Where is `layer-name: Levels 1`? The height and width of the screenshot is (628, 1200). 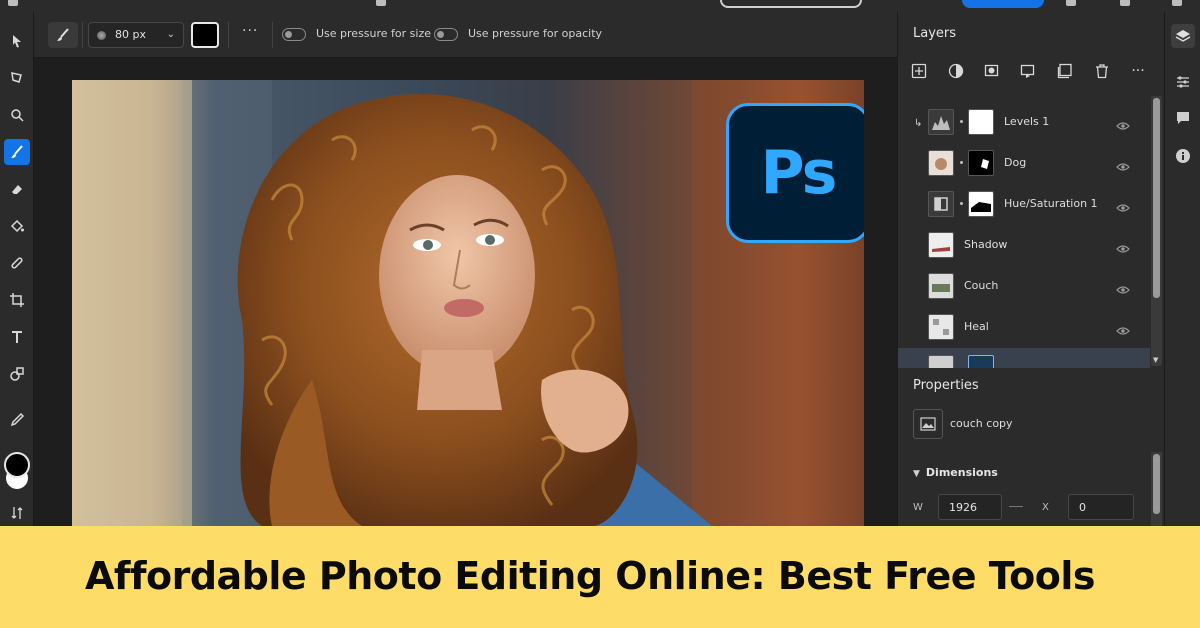
layer-name: Levels 1 is located at coordinates (1027, 121).